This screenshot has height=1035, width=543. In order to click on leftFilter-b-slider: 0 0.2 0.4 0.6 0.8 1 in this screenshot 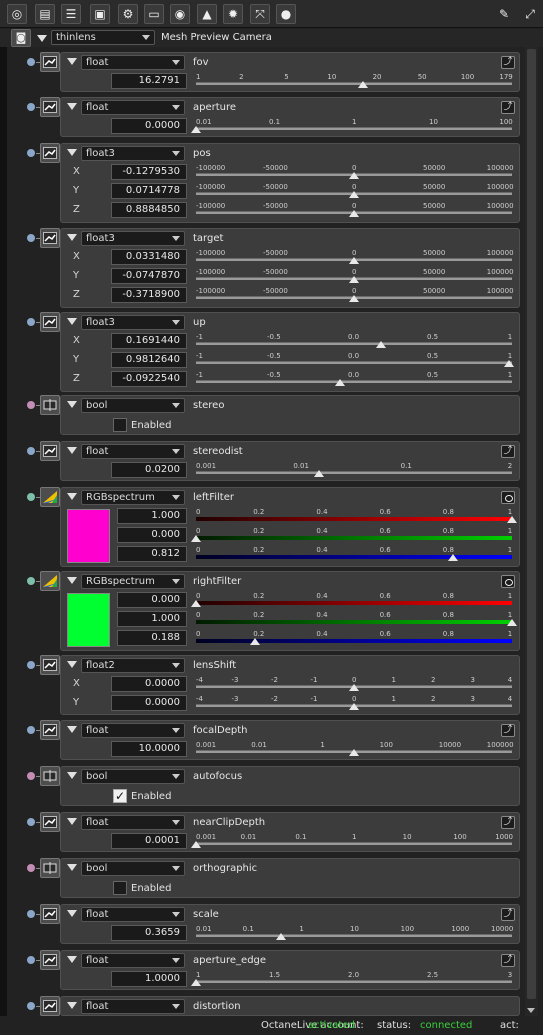, I will do `click(354, 553)`.